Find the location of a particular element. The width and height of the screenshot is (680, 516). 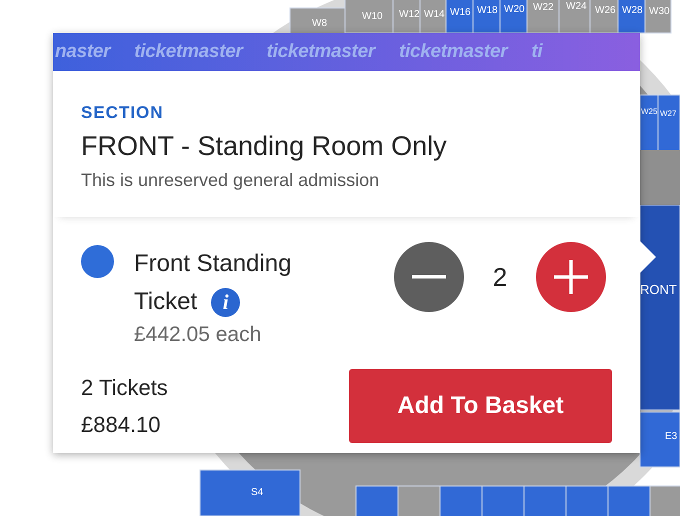

info-button: i is located at coordinates (225, 302).